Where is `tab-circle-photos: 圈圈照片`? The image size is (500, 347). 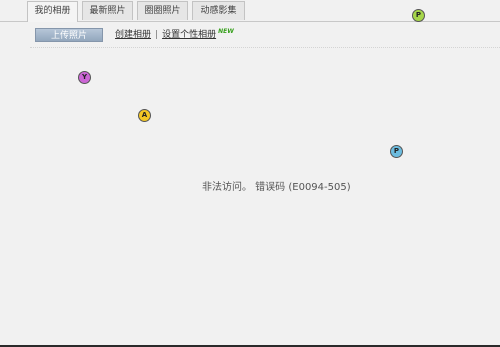 tab-circle-photos: 圈圈照片 is located at coordinates (162, 10).